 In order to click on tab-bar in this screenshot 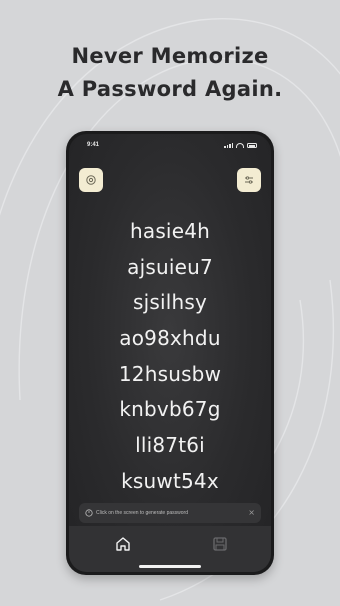, I will do `click(170, 549)`.